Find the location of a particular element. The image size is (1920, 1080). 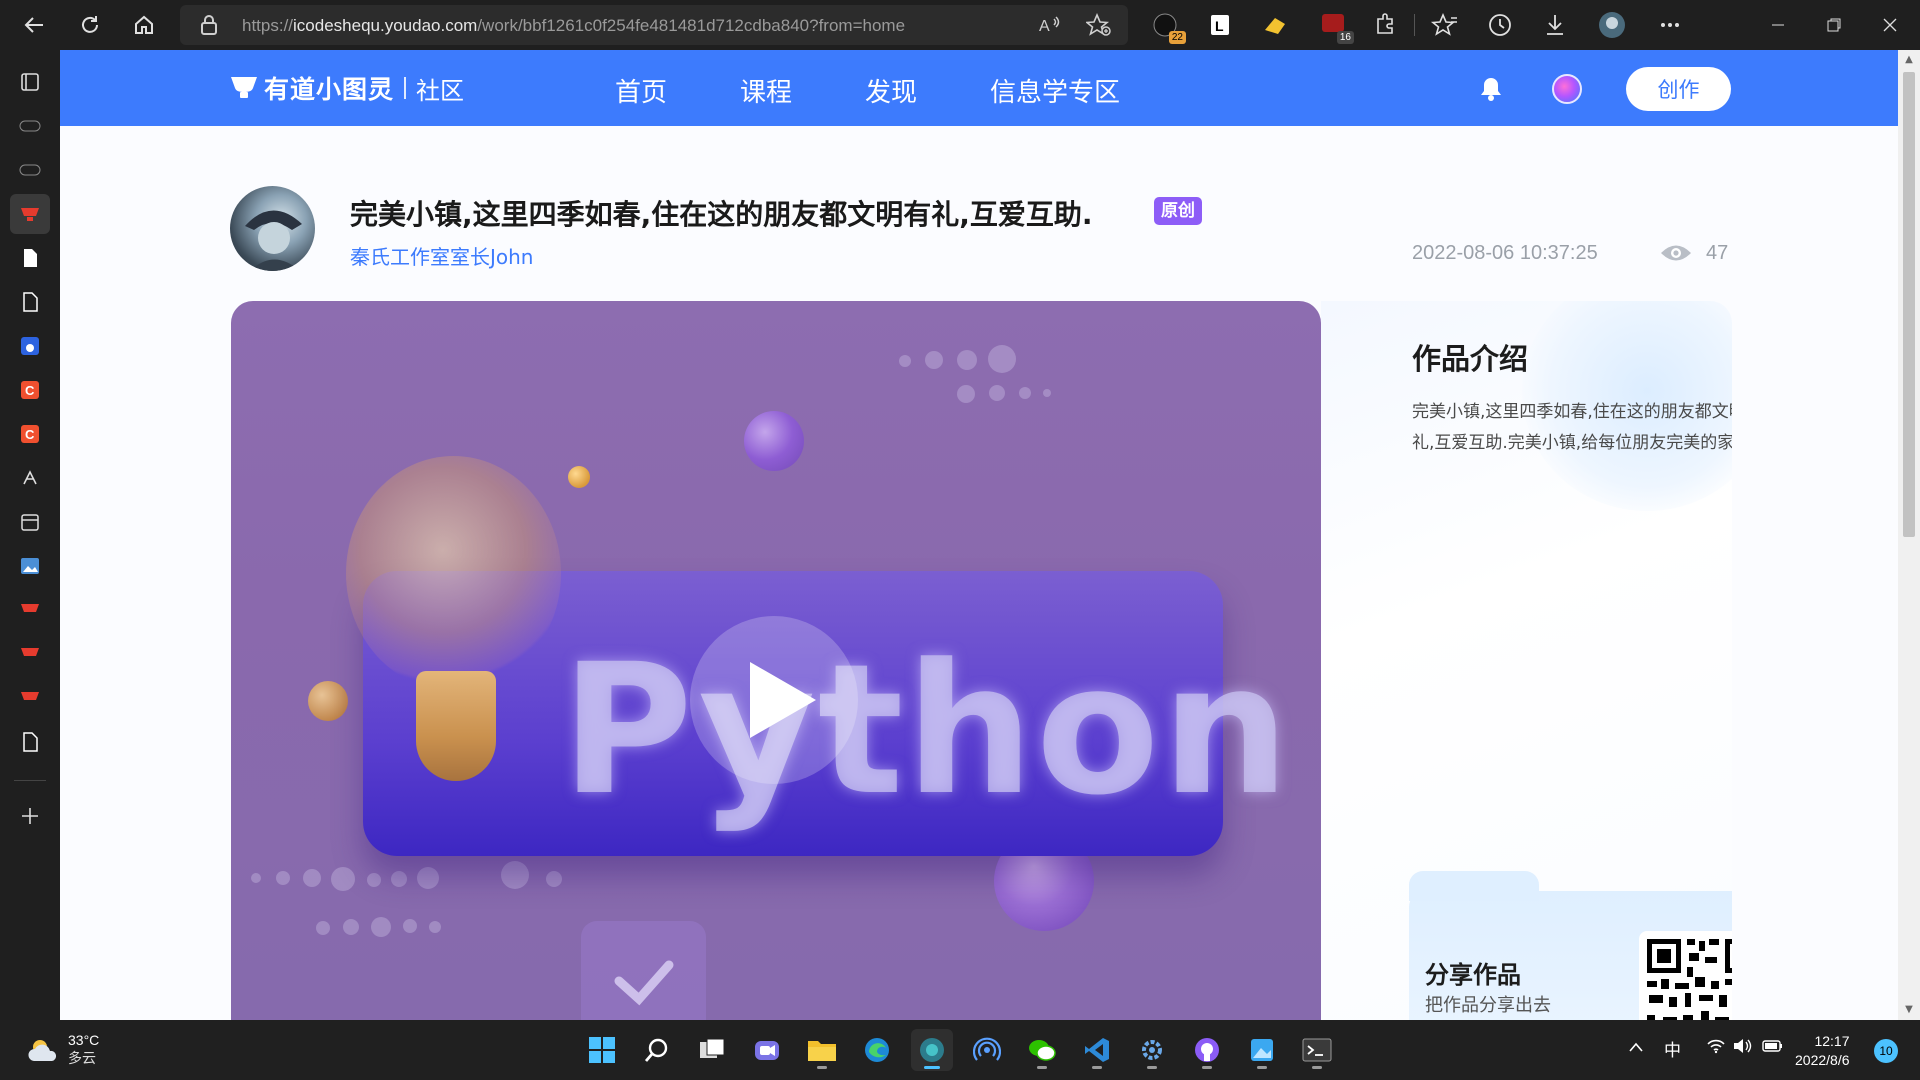

terminal-icon is located at coordinates (1317, 1050).